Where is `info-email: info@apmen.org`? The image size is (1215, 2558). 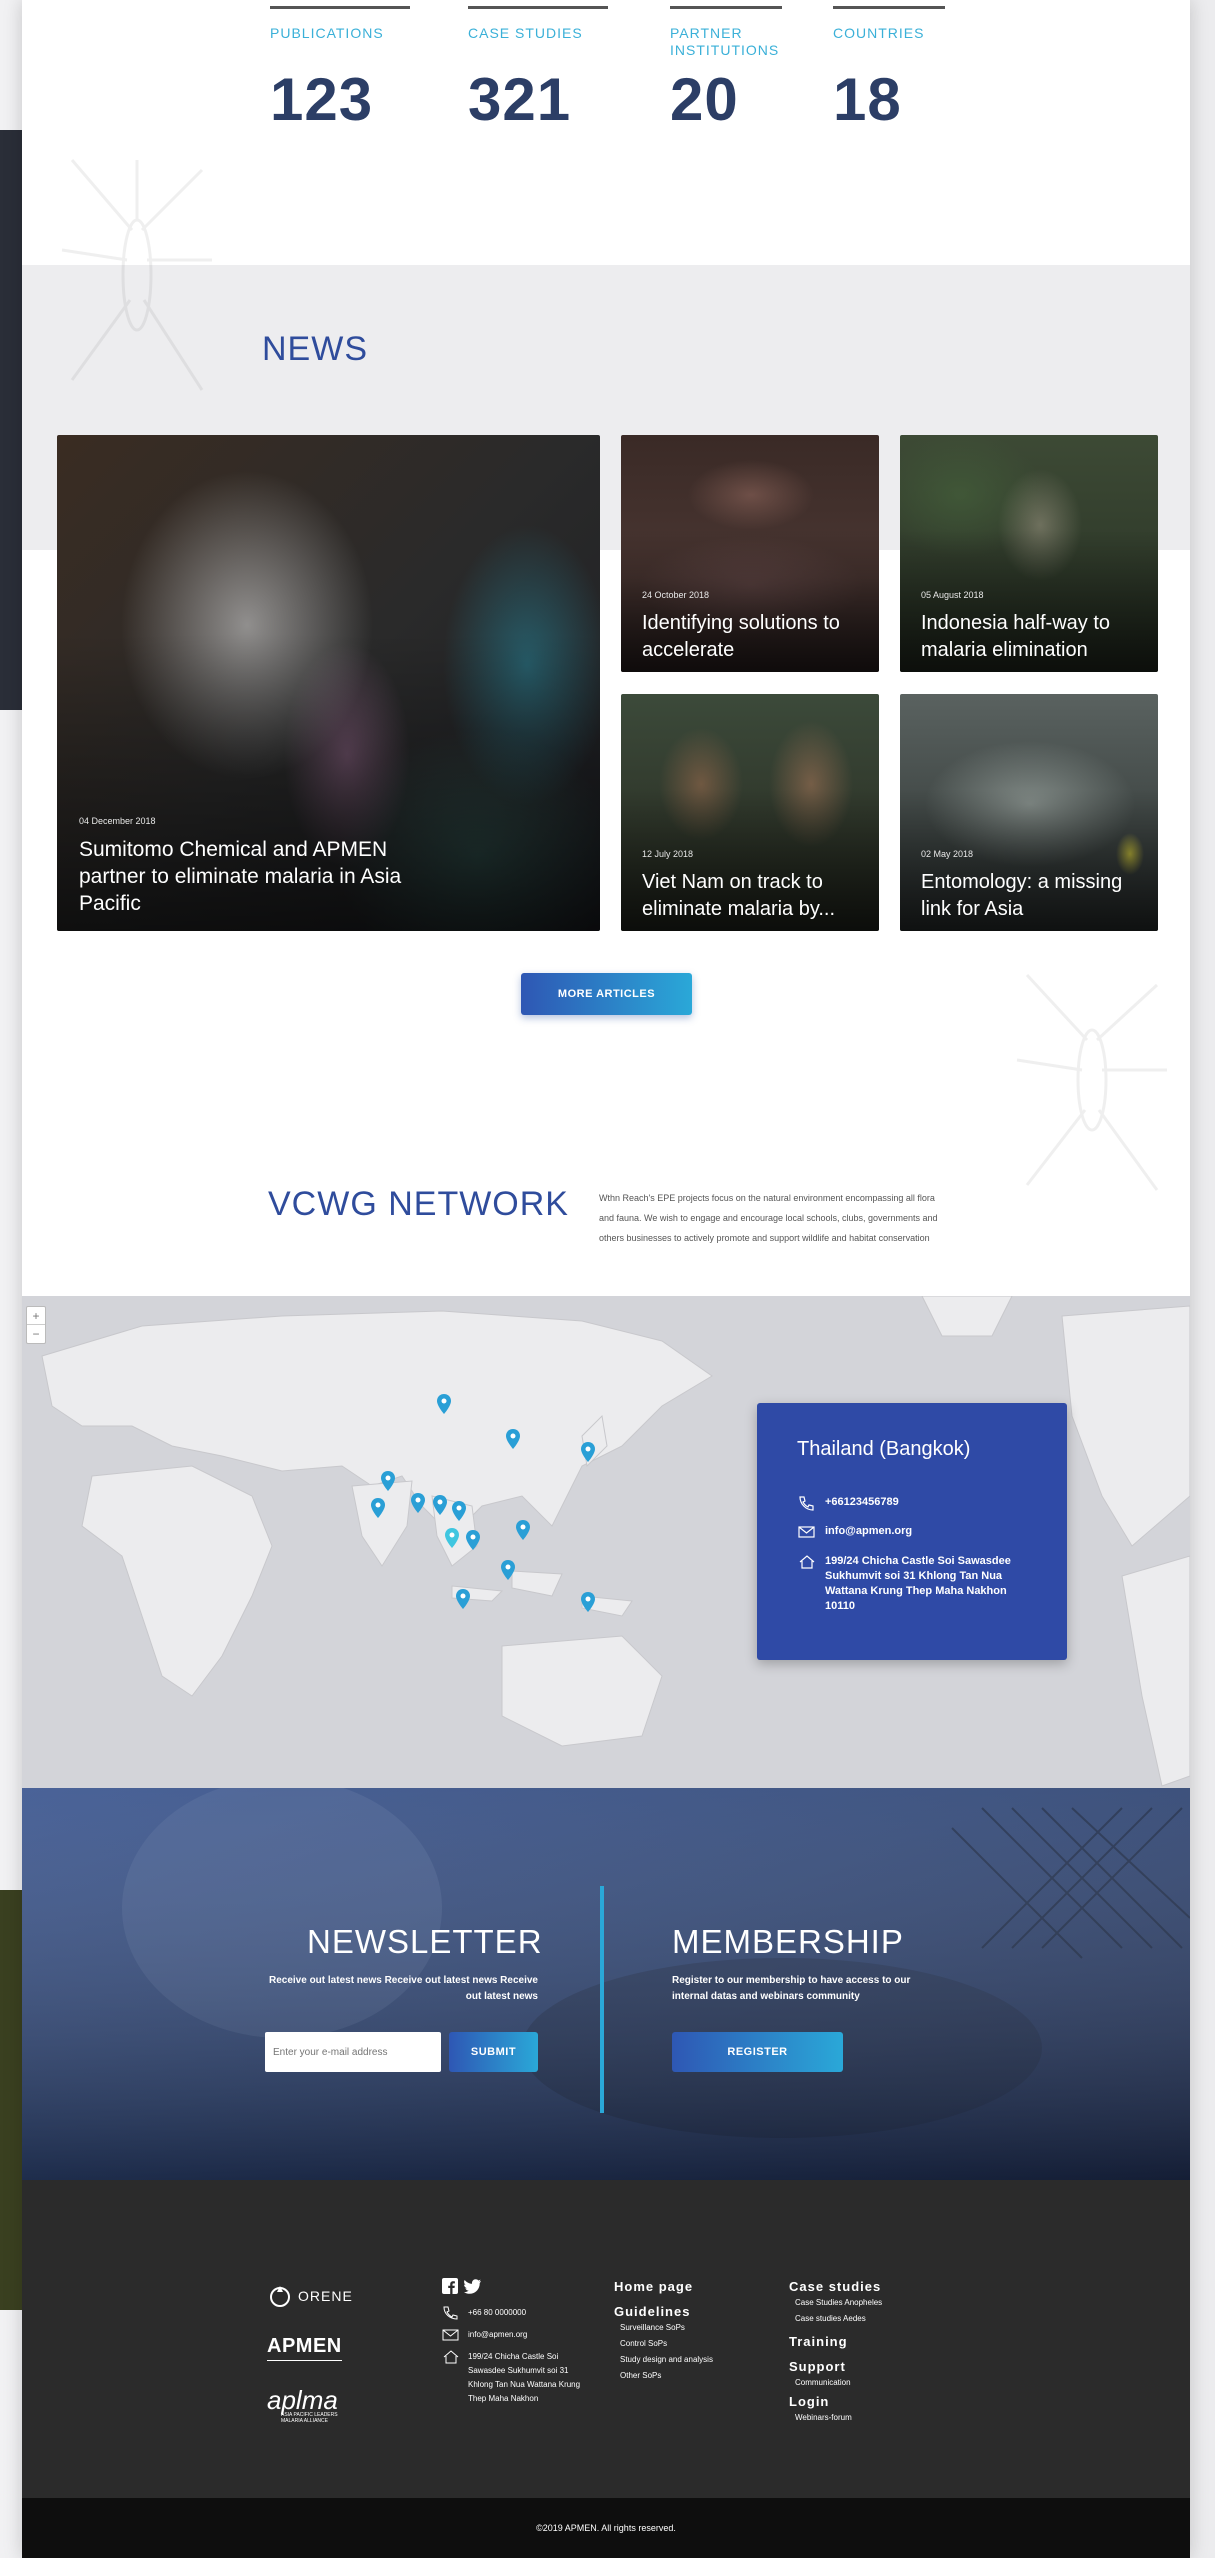
info-email: info@apmen.org is located at coordinates (869, 1531).